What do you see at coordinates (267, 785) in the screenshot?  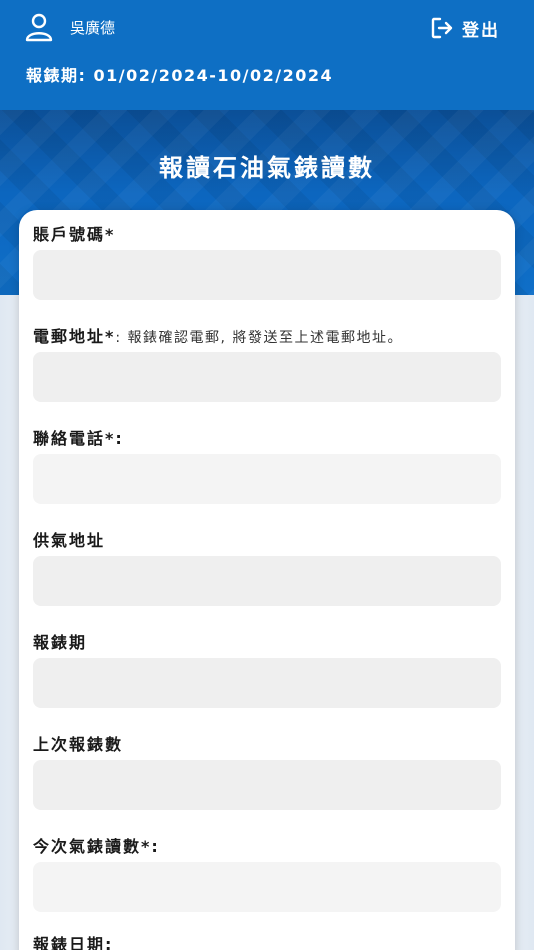 I see `last-reading-input` at bounding box center [267, 785].